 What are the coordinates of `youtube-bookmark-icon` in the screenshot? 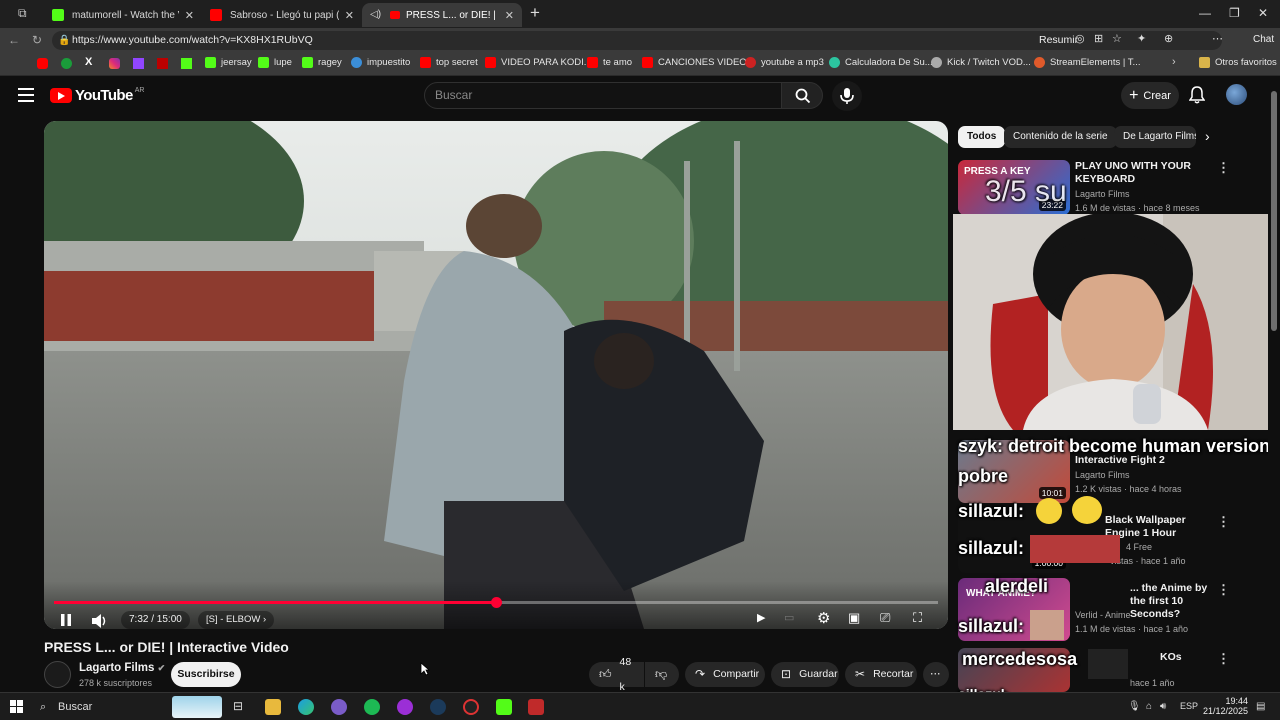 It's located at (42, 63).